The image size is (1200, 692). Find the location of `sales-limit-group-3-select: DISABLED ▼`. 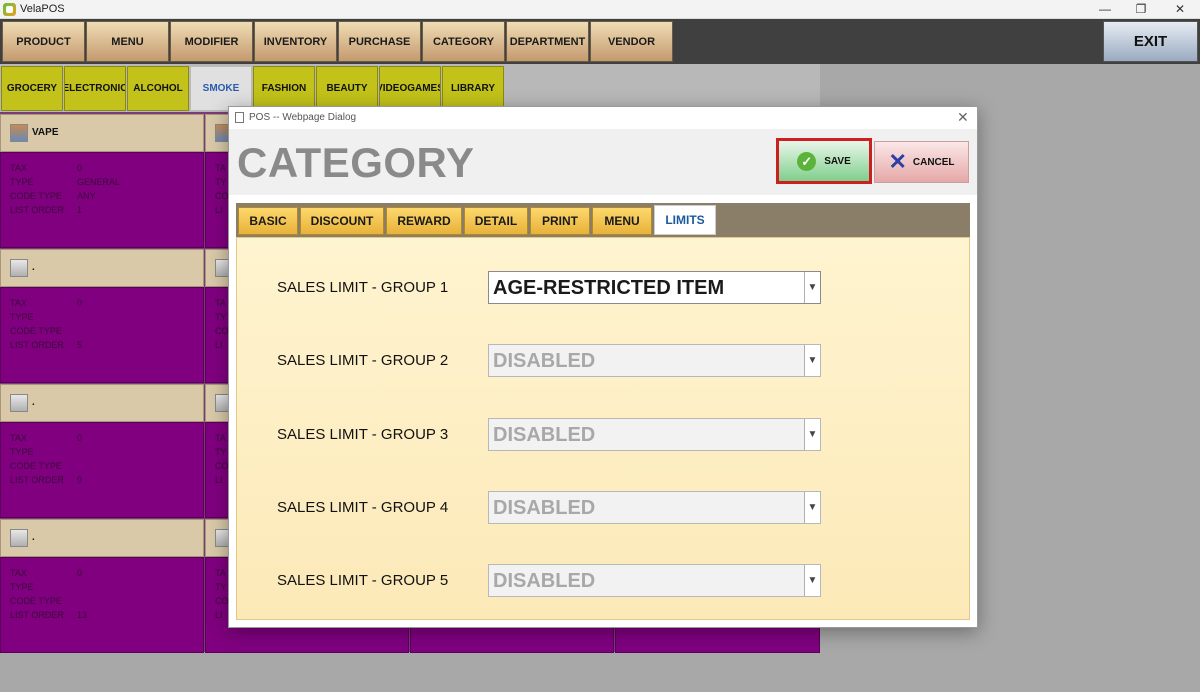

sales-limit-group-3-select: DISABLED ▼ is located at coordinates (654, 434).